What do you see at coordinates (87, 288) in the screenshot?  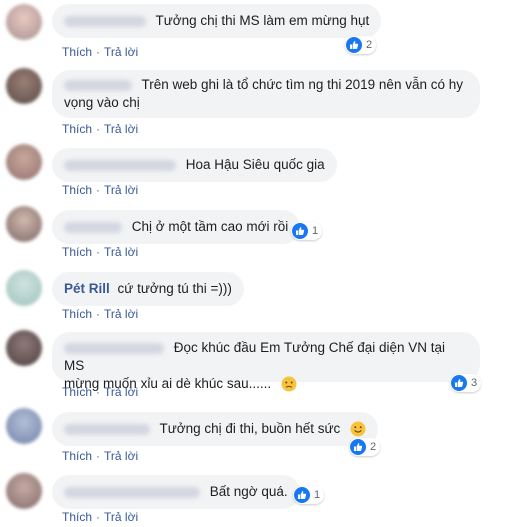 I see `author-name: Pét Rill` at bounding box center [87, 288].